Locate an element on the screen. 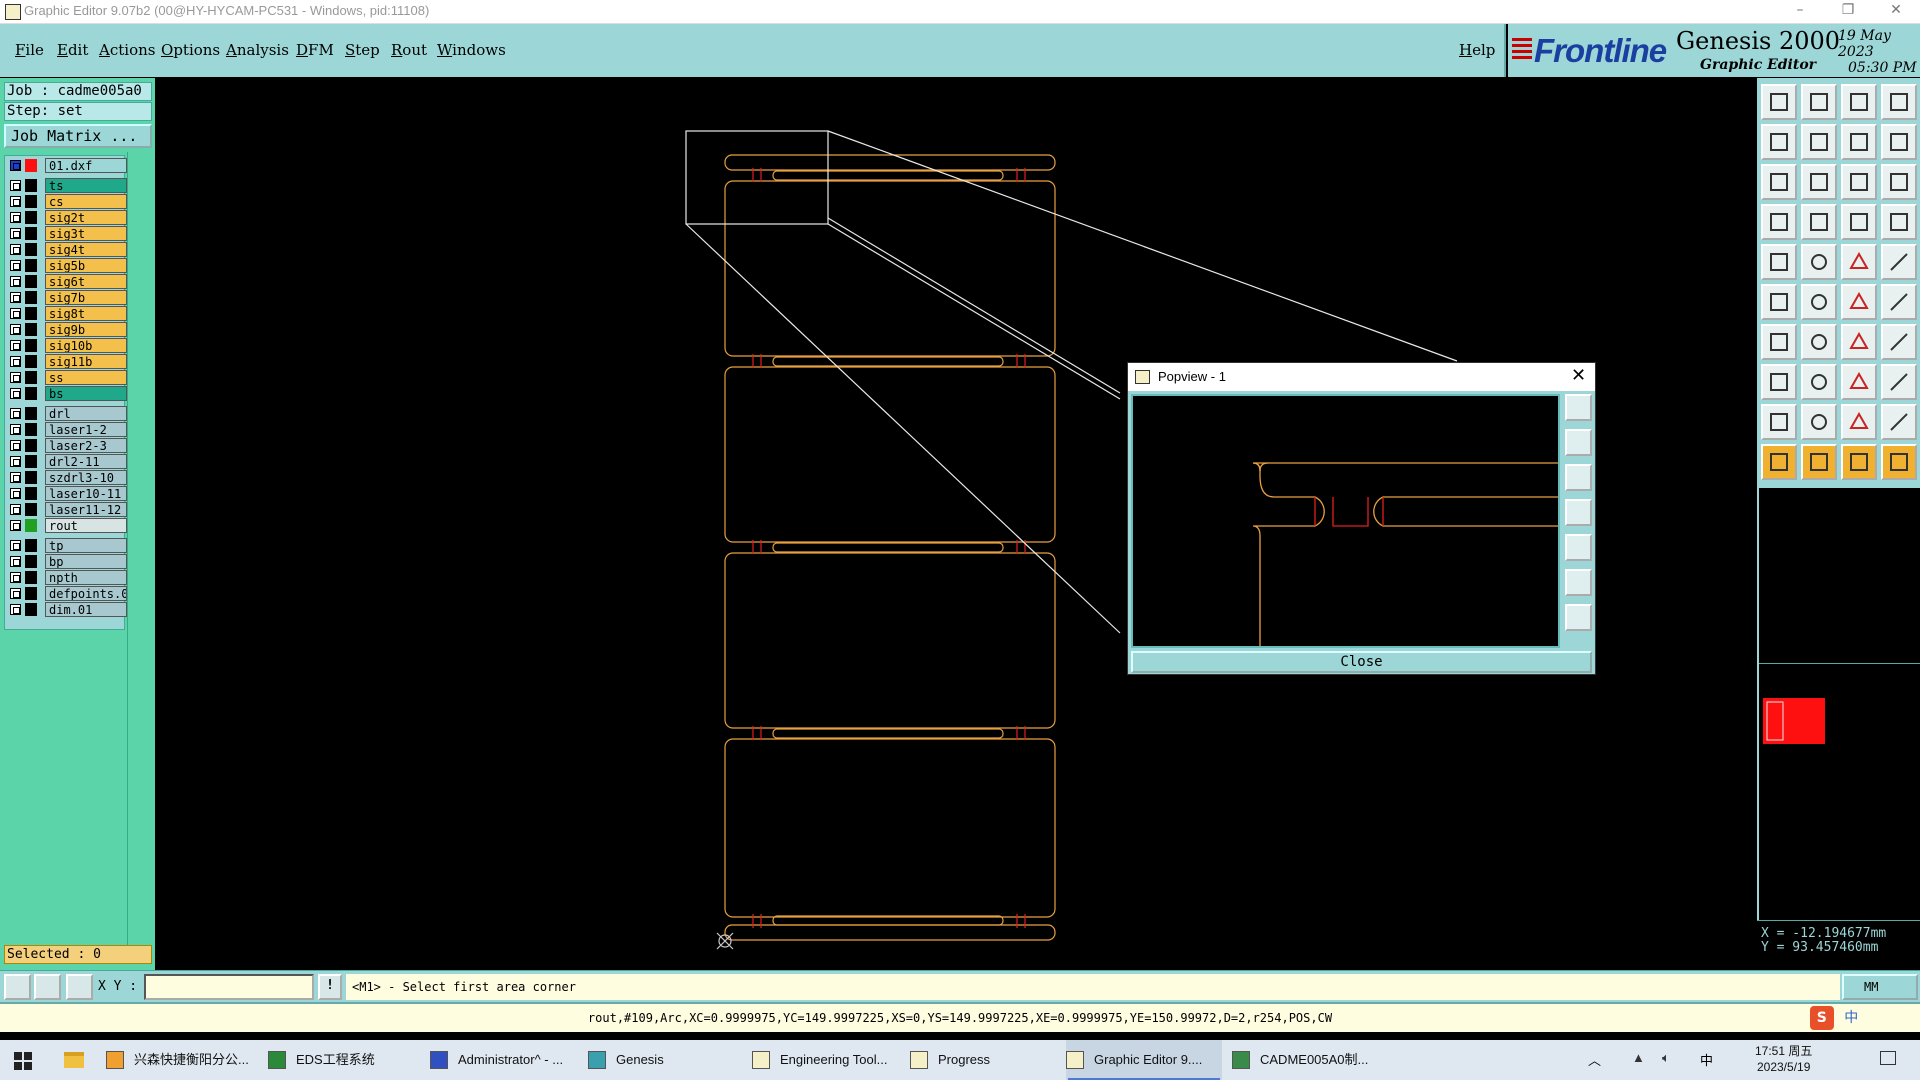  menu-help: Help is located at coordinates (1477, 50).